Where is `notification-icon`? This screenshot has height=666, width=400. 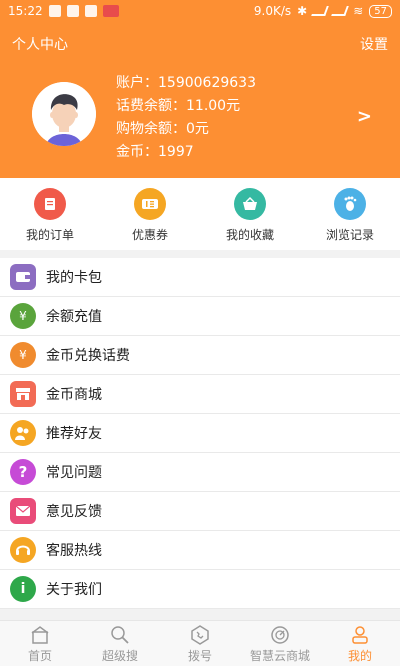
notification-icon is located at coordinates (54, 11).